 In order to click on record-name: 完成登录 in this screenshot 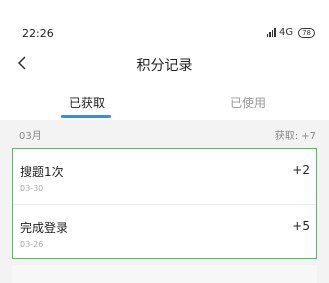, I will do `click(44, 228)`.